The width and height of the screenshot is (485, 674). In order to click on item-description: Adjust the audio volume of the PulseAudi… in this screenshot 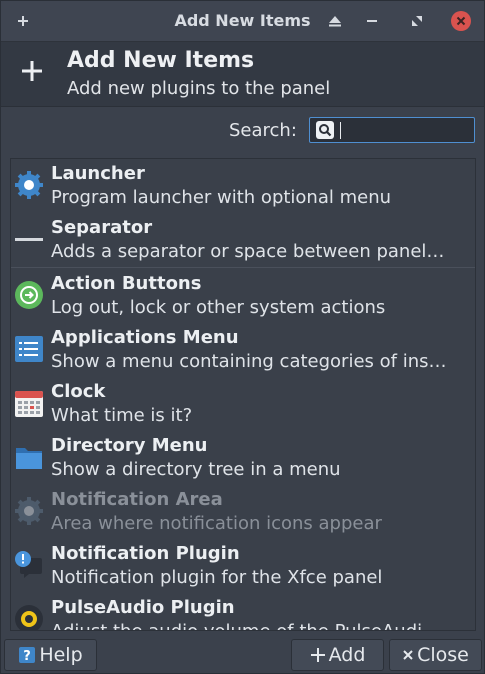, I will do `click(260, 625)`.